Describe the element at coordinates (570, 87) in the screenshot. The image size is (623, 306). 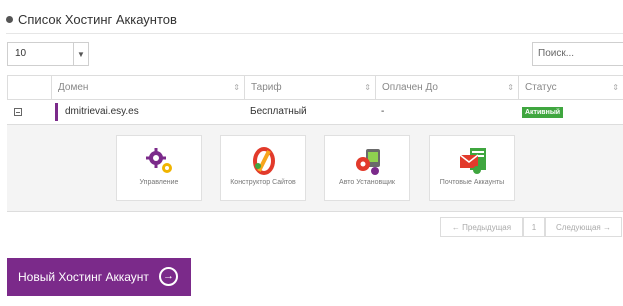
I see `header-status: Статус ⇕` at that location.